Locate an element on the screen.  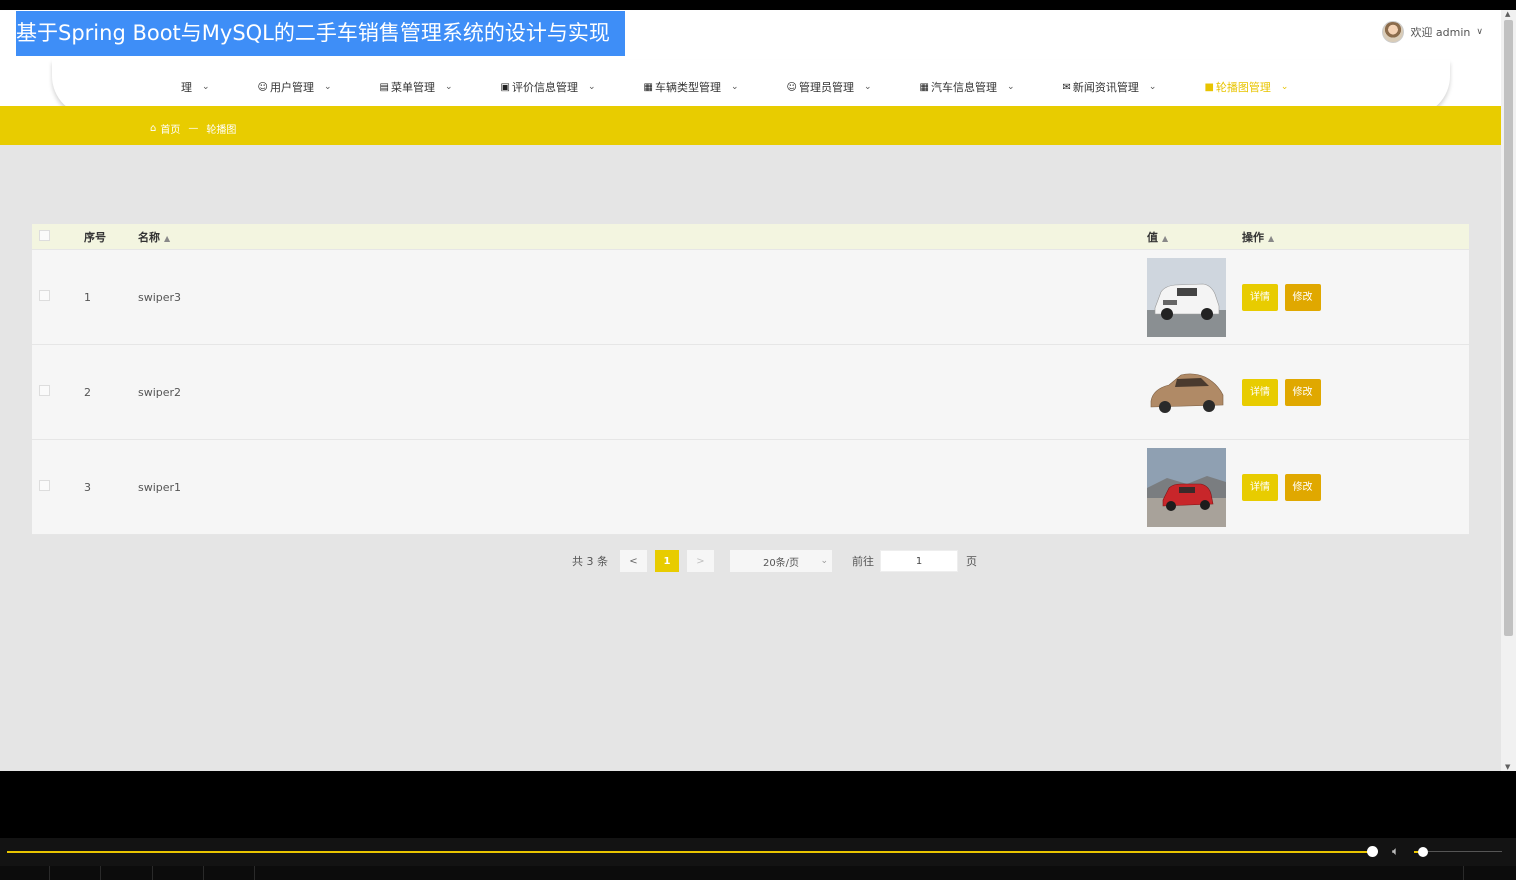
table-row: 2 swiper2 详情 修改 is located at coordinates (750, 392).